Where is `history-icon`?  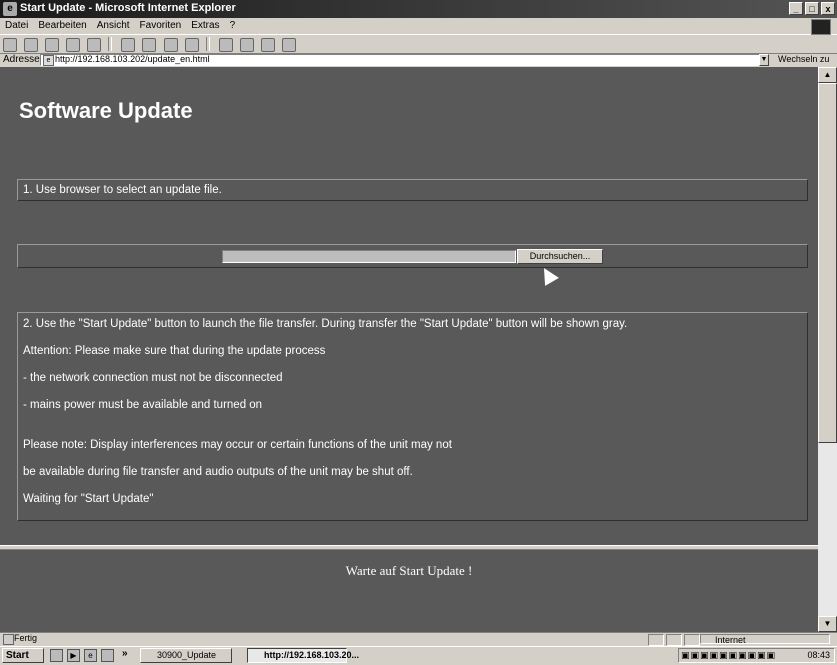
history-icon is located at coordinates (191, 45).